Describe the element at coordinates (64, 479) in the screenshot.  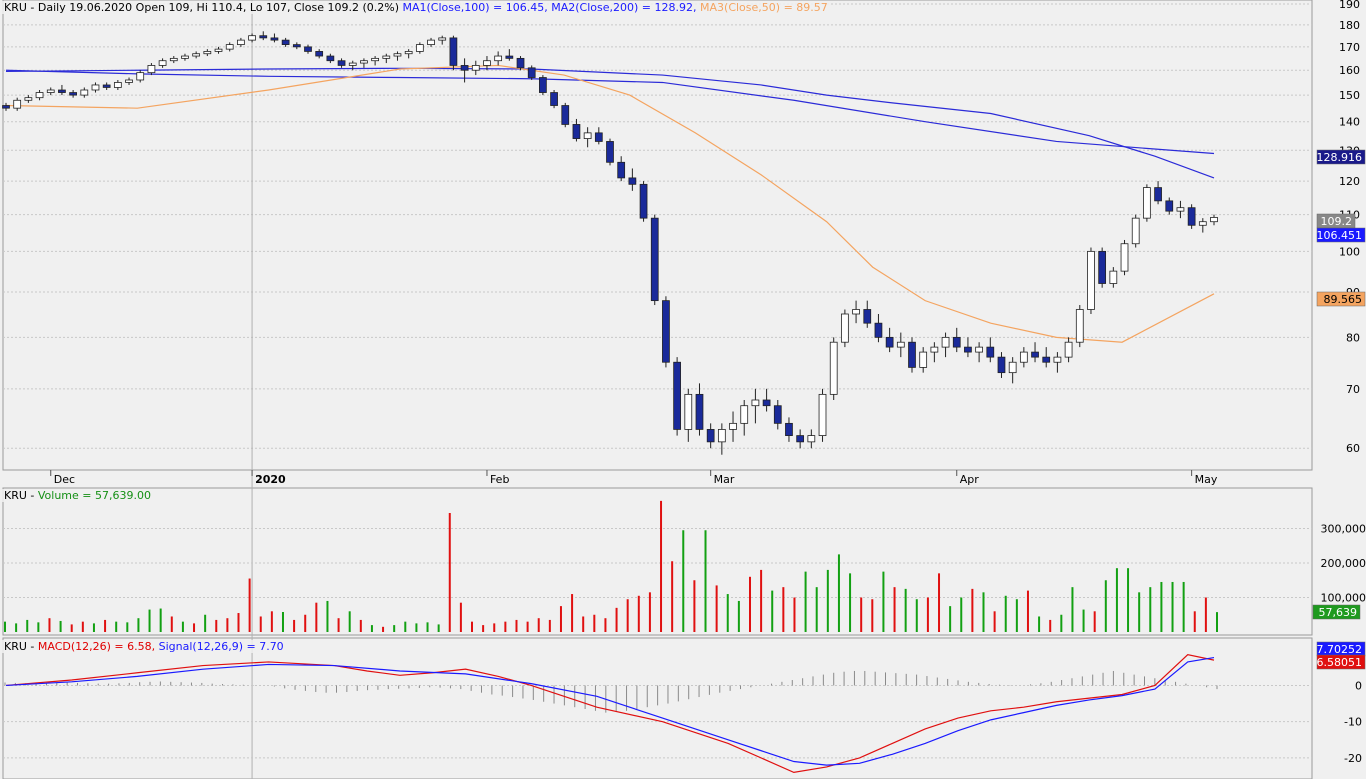
I see `x-axis-label: Dec` at that location.